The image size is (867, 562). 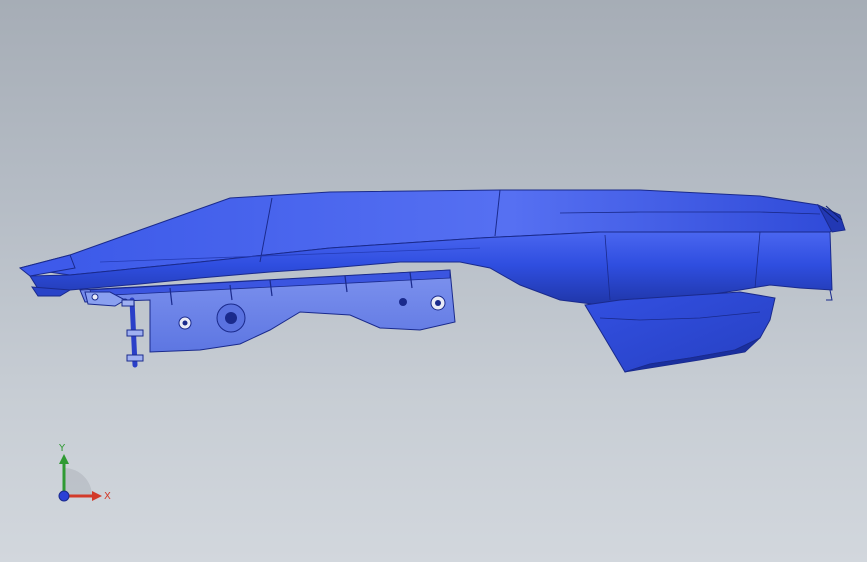 What do you see at coordinates (132, 332) in the screenshot?
I see `support-rod` at bounding box center [132, 332].